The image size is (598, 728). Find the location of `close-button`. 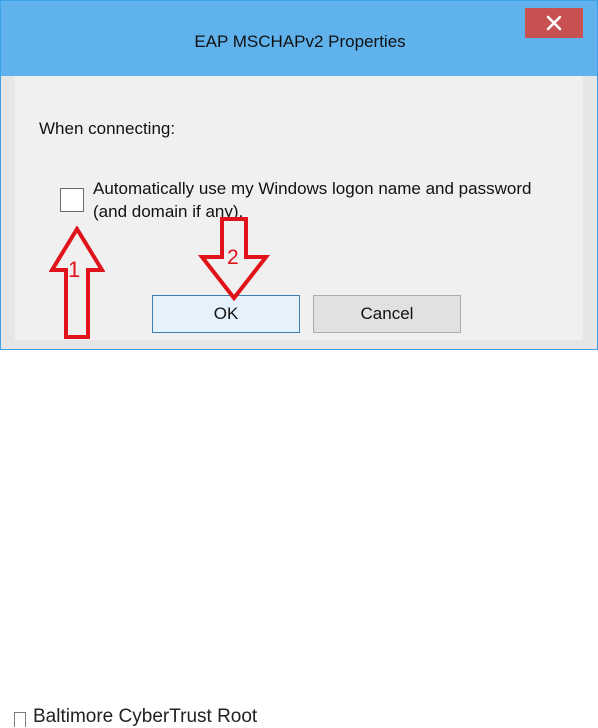

close-button is located at coordinates (554, 23).